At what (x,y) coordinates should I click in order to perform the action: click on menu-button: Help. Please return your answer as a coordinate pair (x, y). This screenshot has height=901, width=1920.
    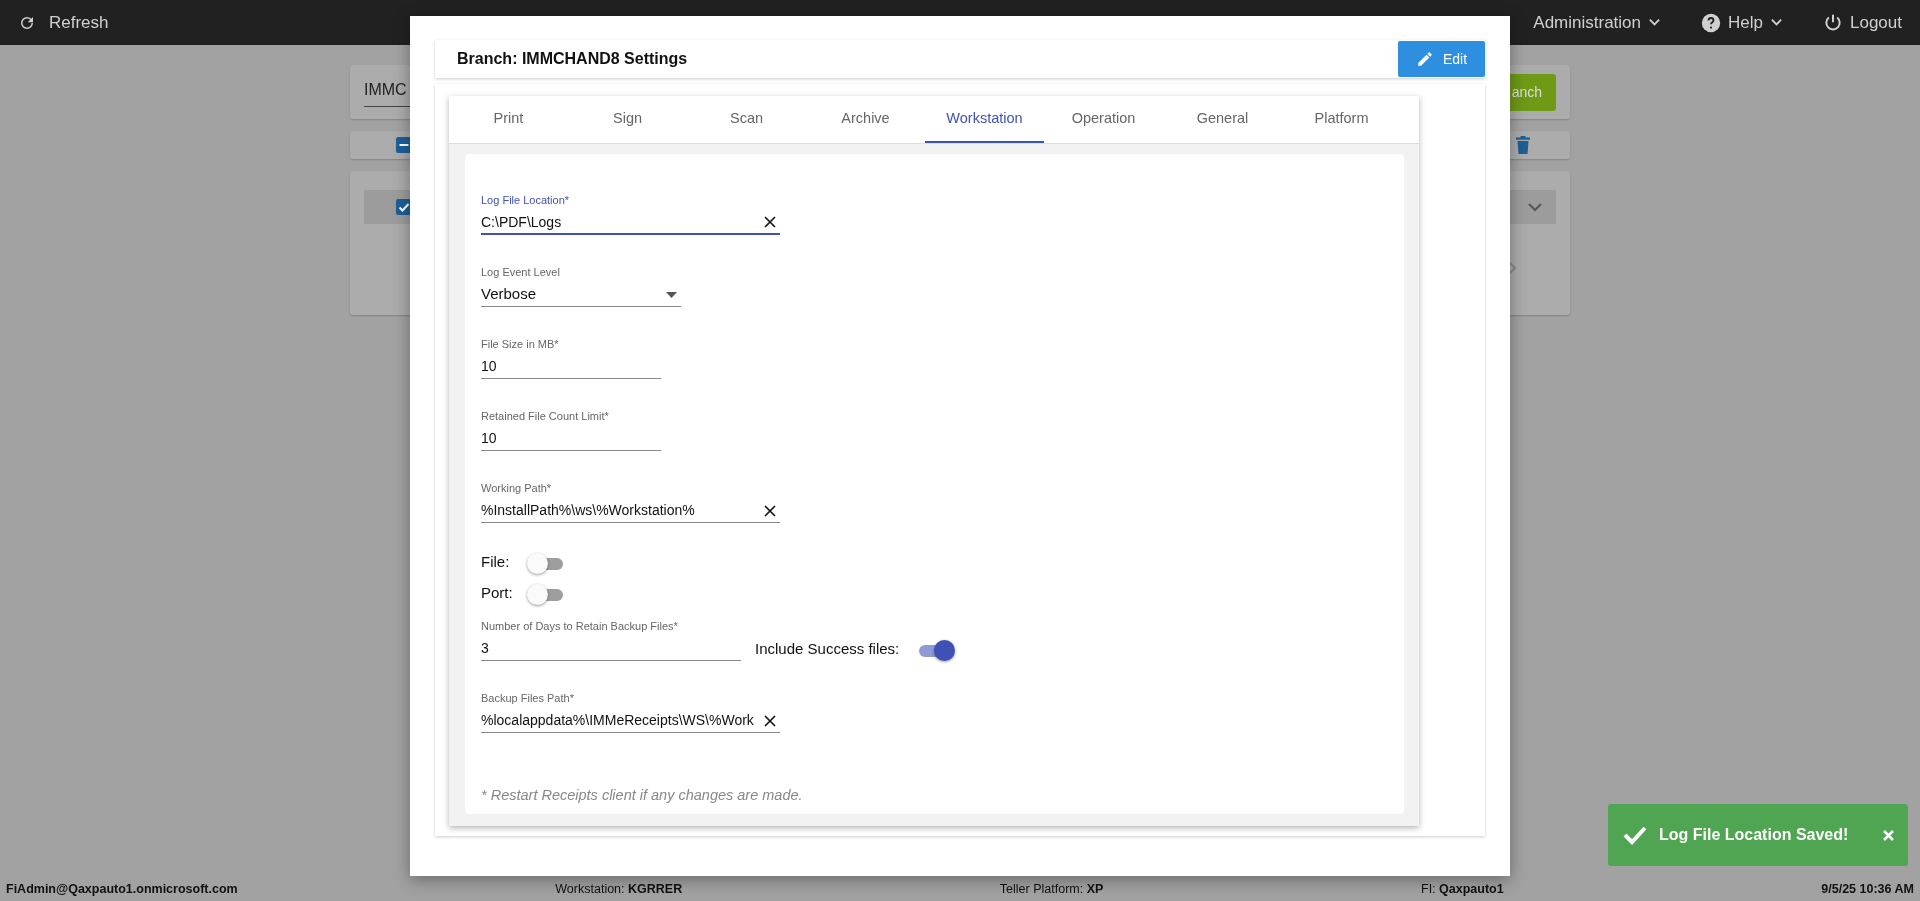
    Looking at the image, I should click on (1742, 22).